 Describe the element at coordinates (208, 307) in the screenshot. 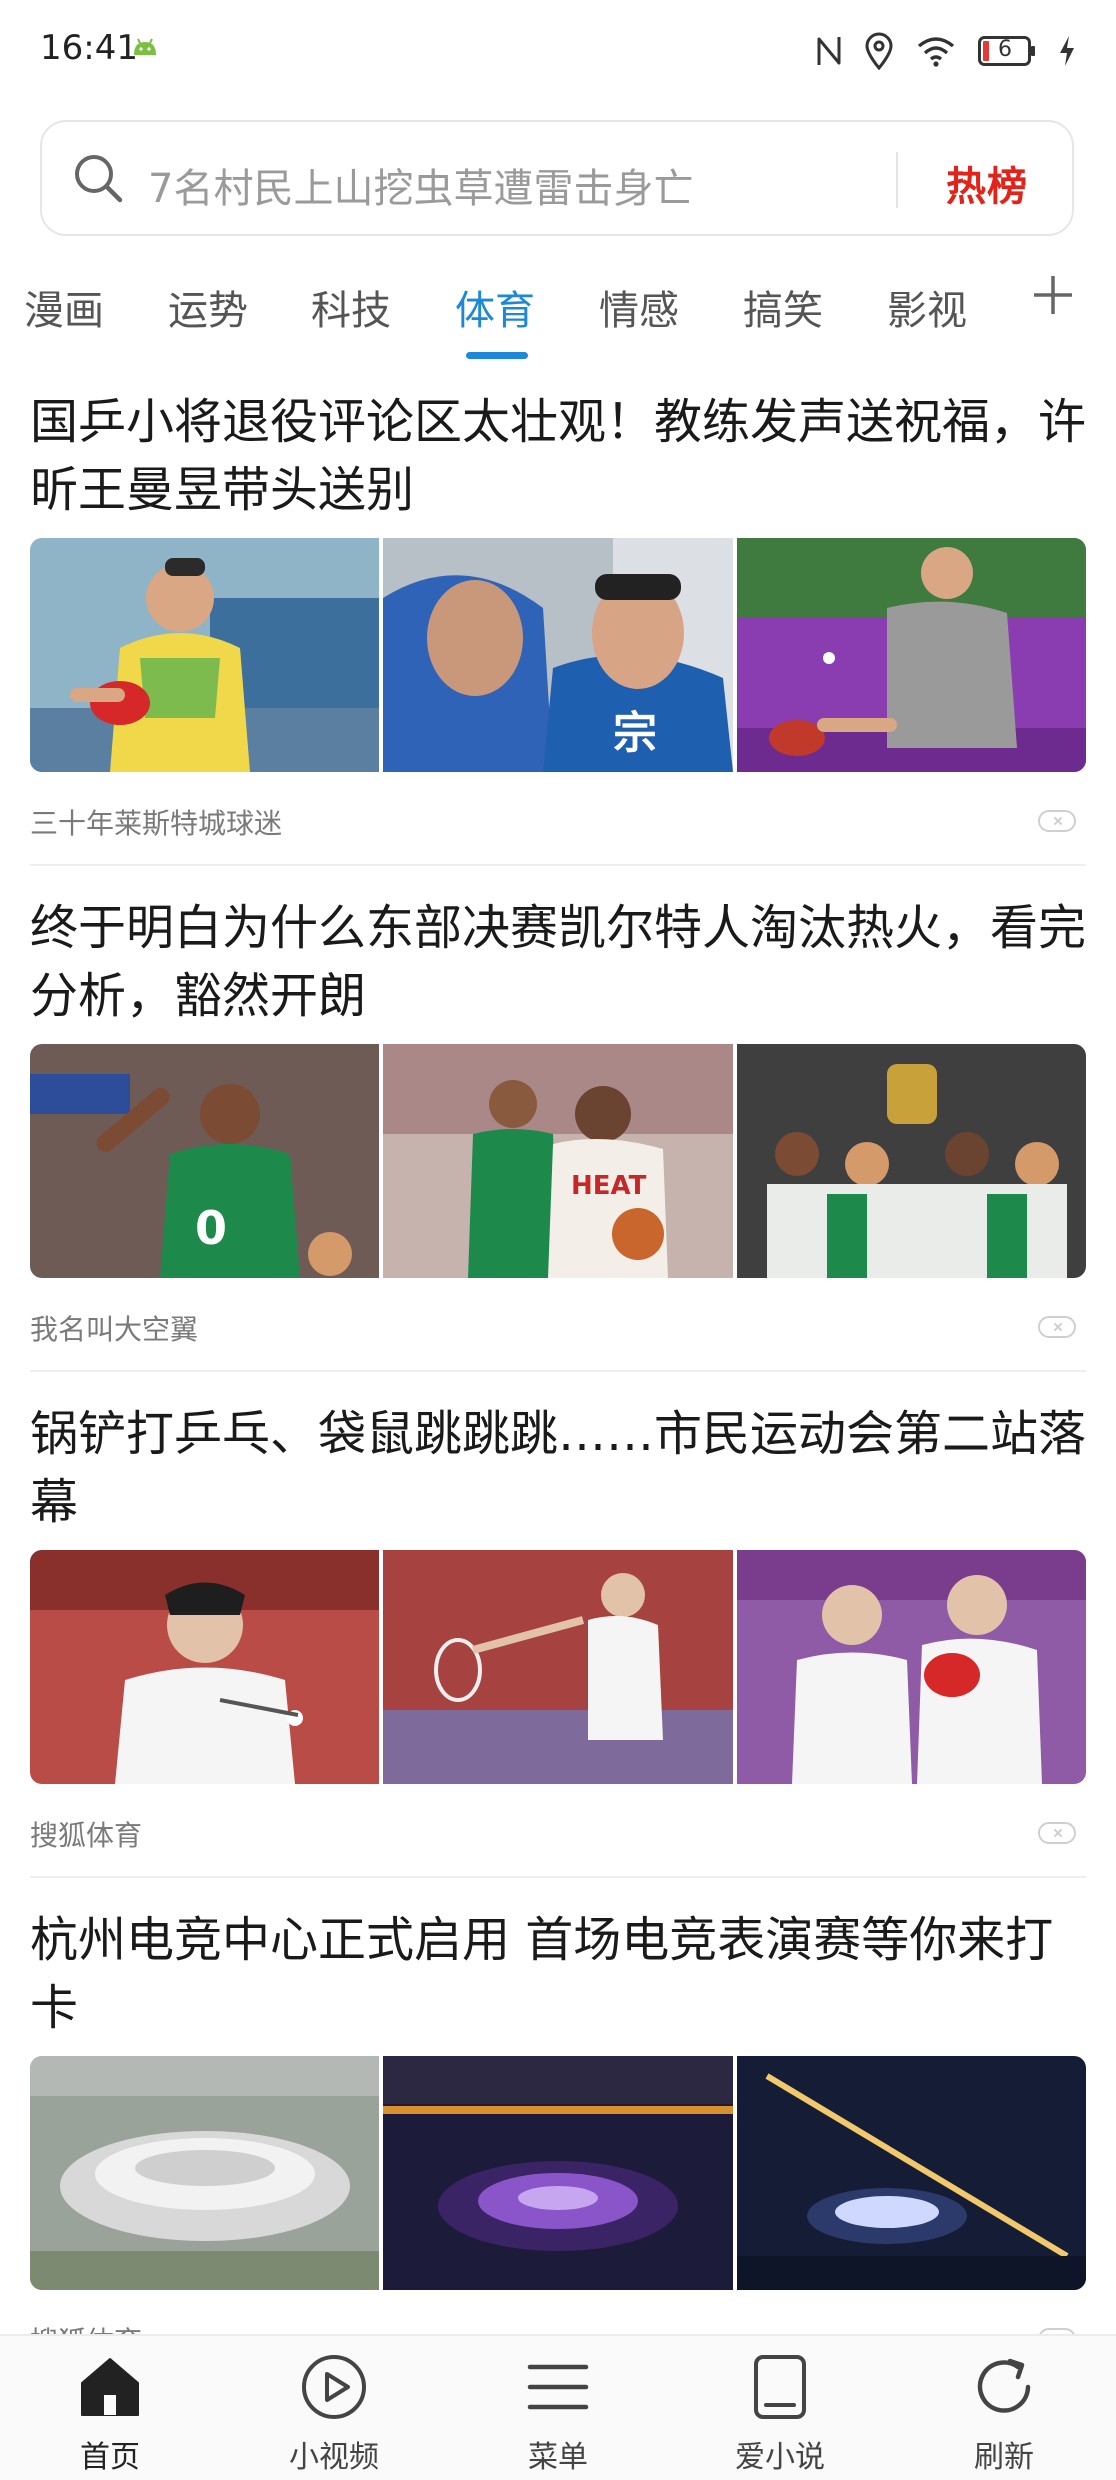

I see `tab-horoscope: 运势` at that location.